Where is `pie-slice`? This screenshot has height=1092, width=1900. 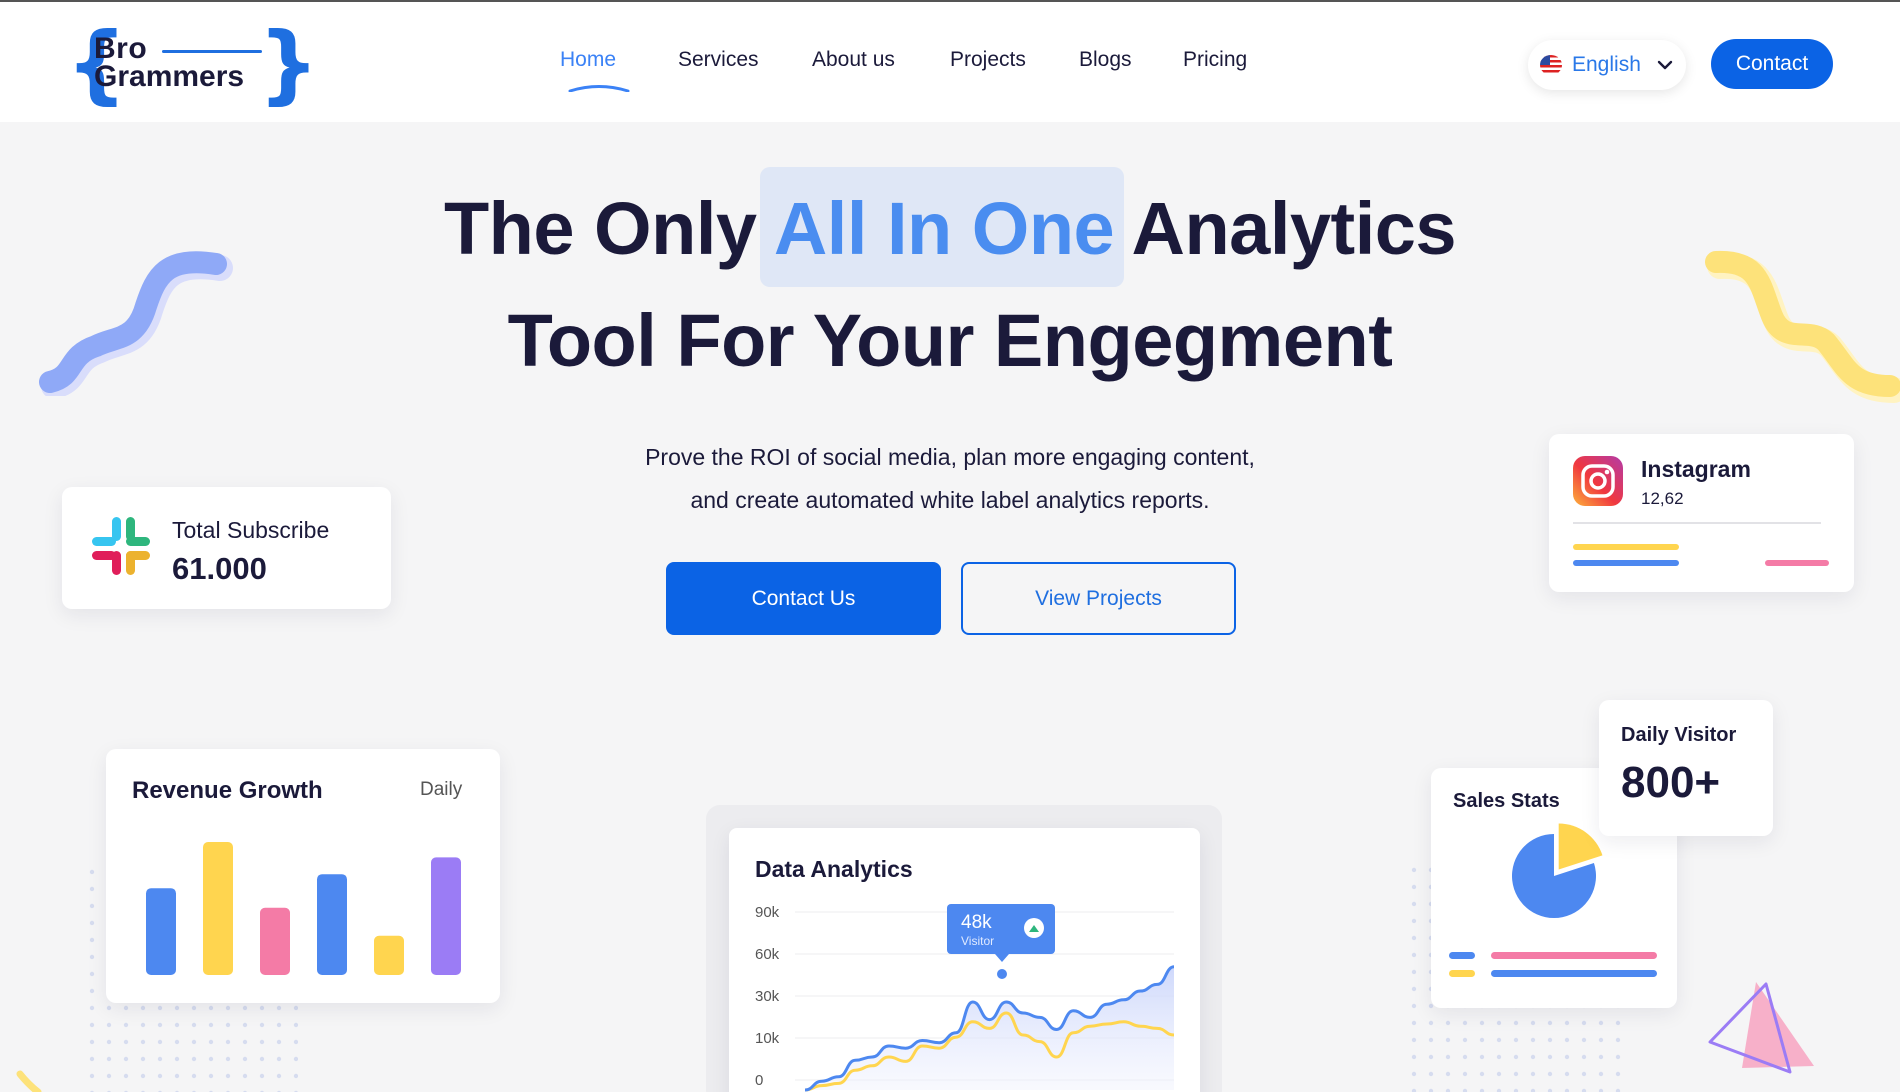 pie-slice is located at coordinates (1580, 846).